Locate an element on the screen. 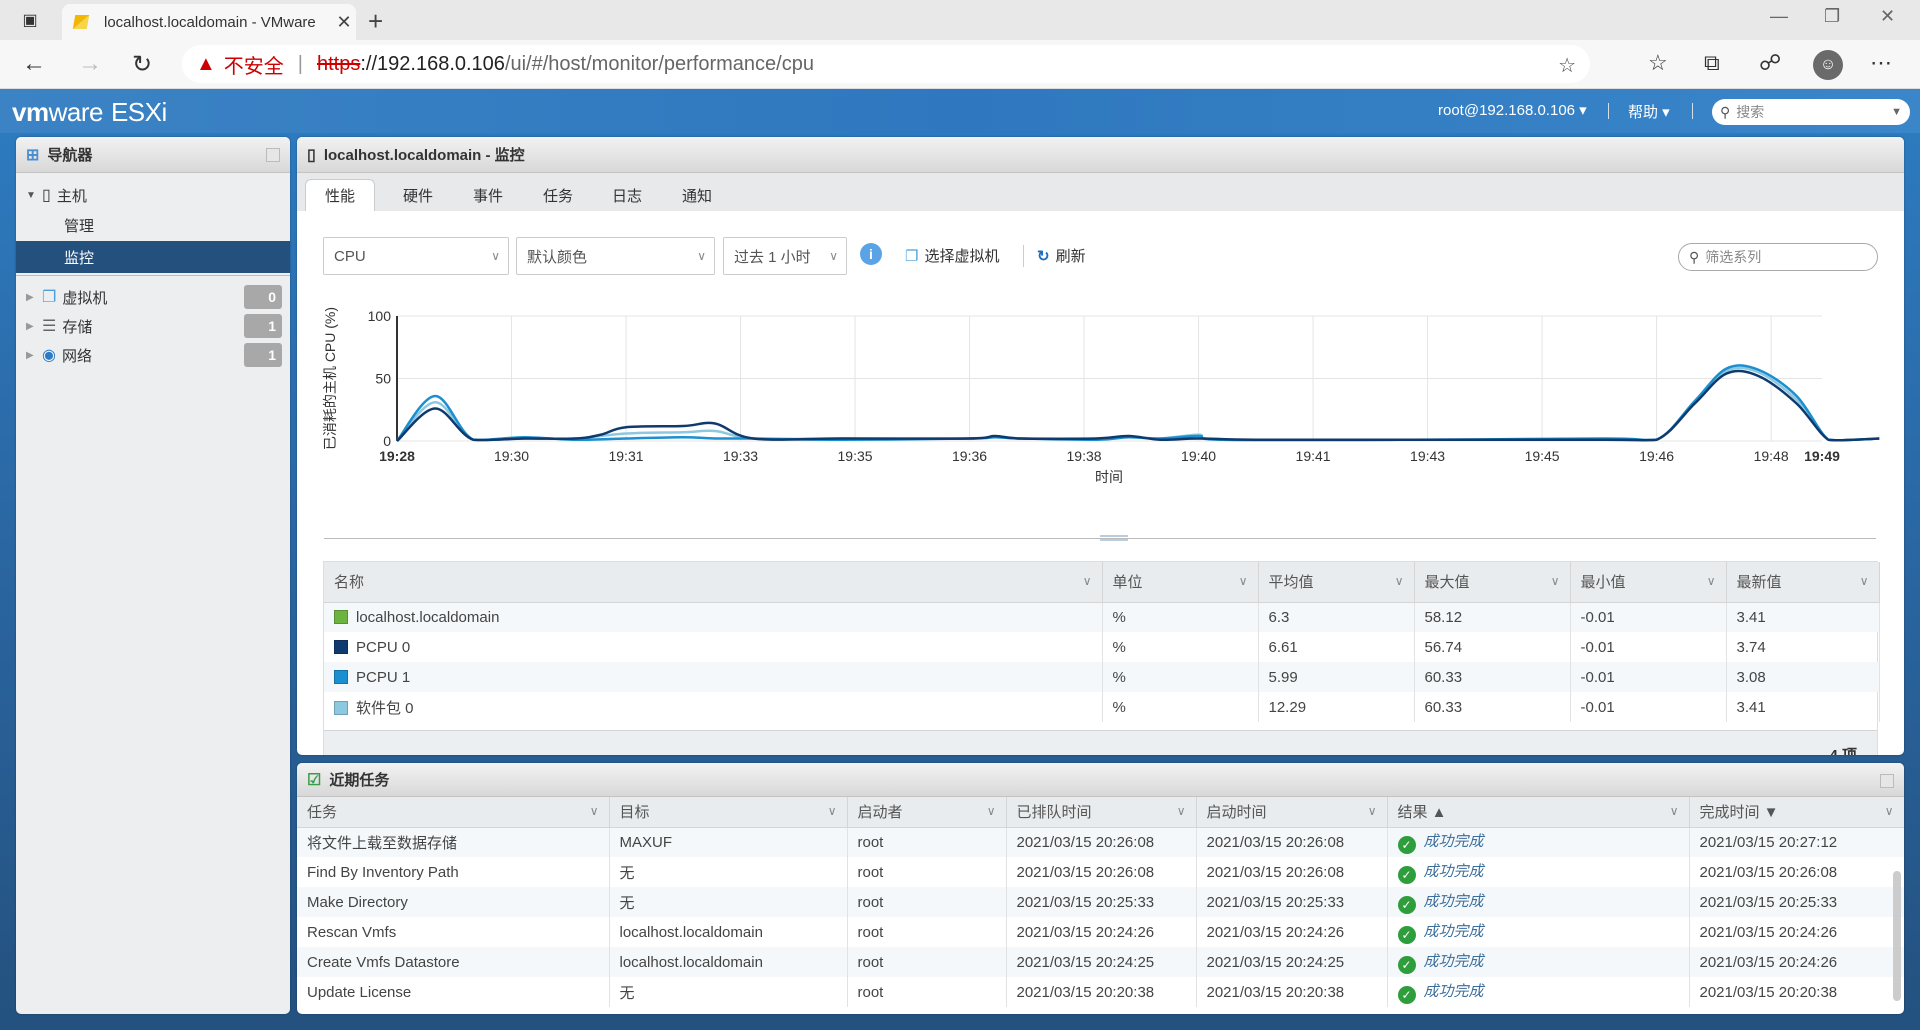 Image resolution: width=1920 pixels, height=1030 pixels. forward-icon: → is located at coordinates (90, 64).